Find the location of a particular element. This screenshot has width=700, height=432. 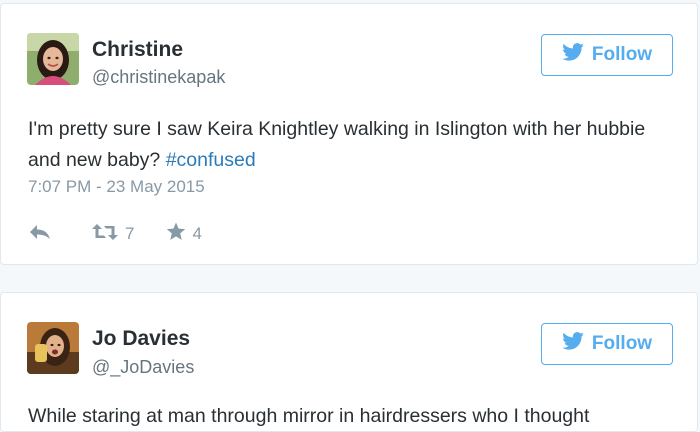

retweet-button: 7 is located at coordinates (112, 234).